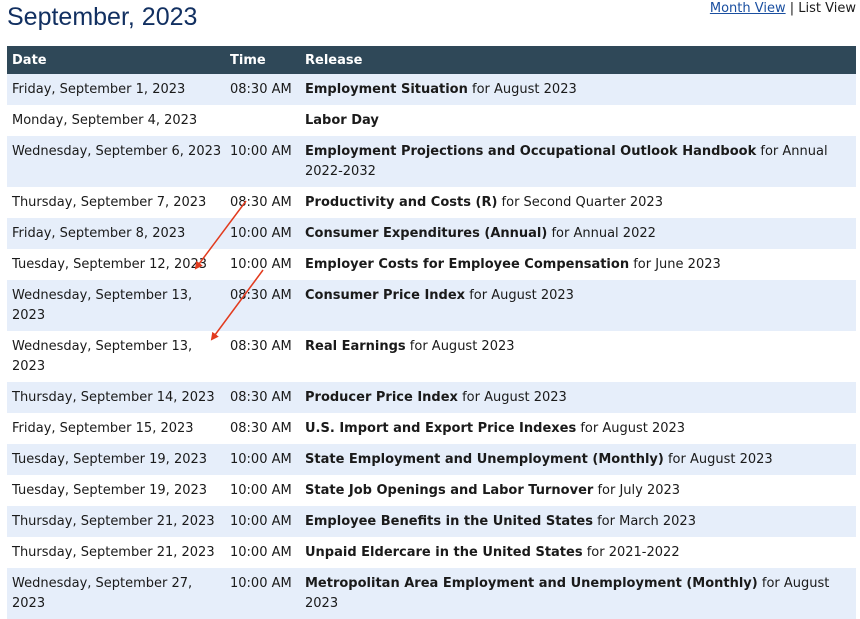 The height and width of the screenshot is (619, 860). Describe the element at coordinates (385, 295) in the screenshot. I see `release-name: Consumer Price Index` at that location.